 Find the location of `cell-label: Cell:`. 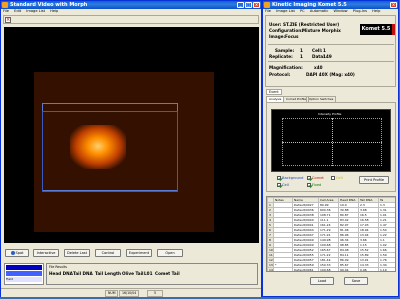

cell-label: Cell: is located at coordinates (317, 50).